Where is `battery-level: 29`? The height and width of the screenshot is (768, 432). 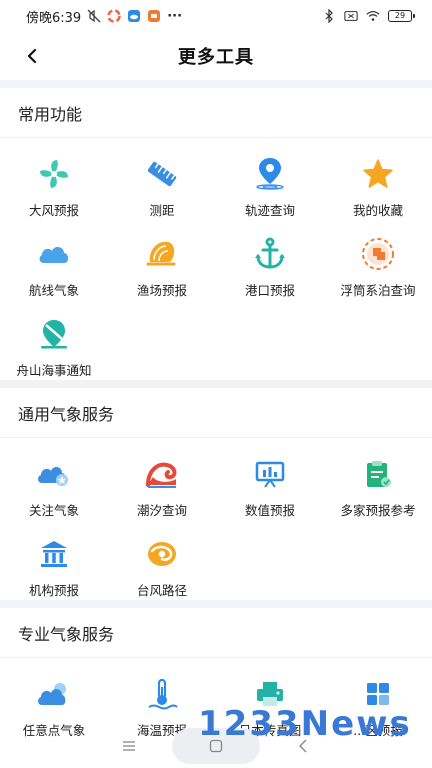 battery-level: 29 is located at coordinates (400, 15).